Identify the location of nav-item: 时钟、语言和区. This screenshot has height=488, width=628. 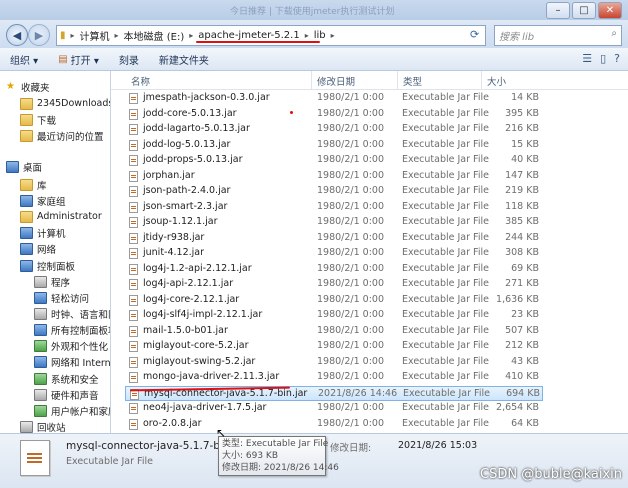
(72, 313).